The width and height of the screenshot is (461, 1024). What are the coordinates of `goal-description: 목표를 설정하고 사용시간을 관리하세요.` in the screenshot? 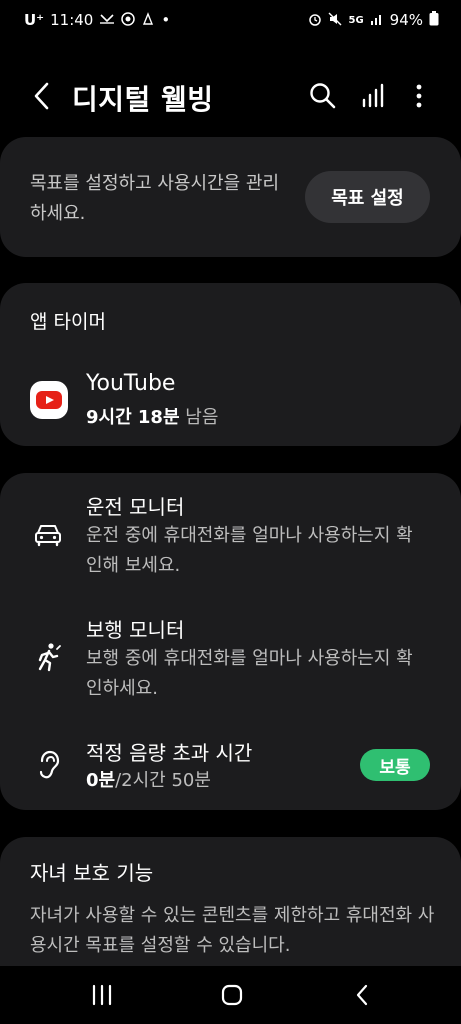 It's located at (155, 198).